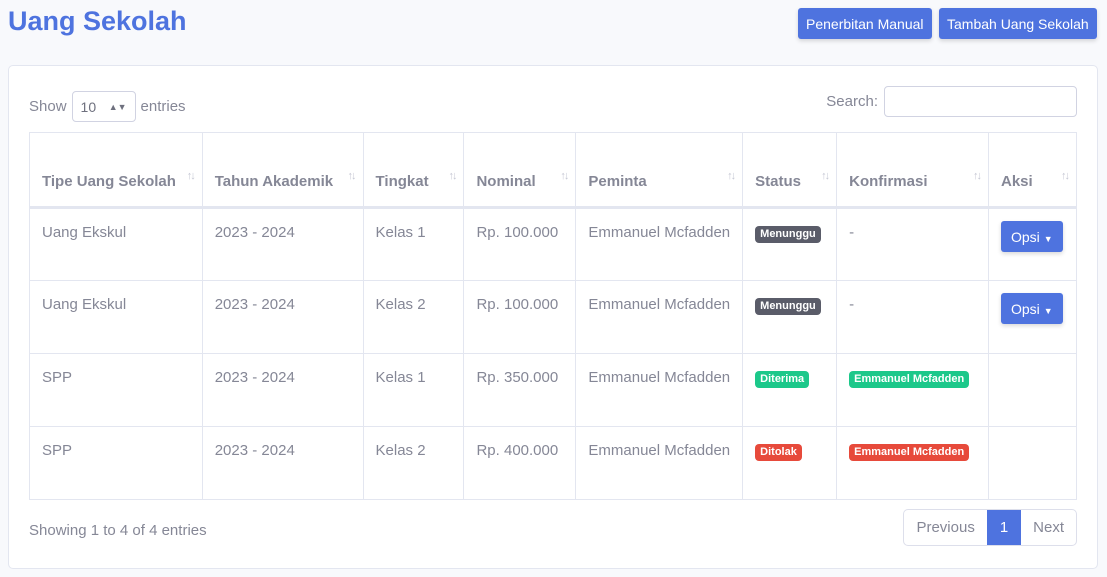  What do you see at coordinates (778, 181) in the screenshot?
I see `column-label: Status` at bounding box center [778, 181].